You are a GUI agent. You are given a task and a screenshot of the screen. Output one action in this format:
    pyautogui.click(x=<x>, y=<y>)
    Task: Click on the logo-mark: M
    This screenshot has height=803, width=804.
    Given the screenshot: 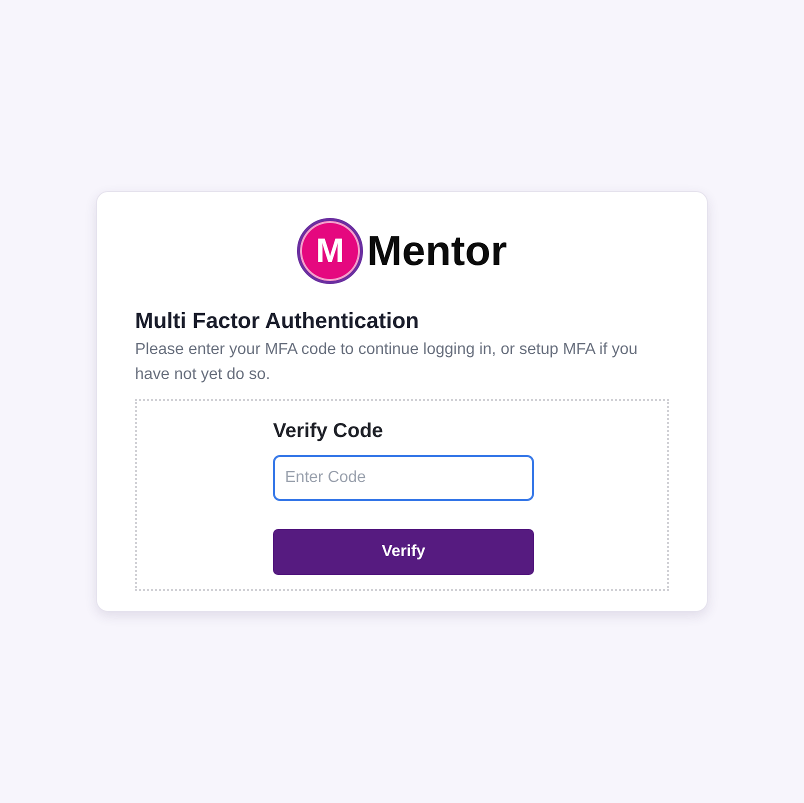 What is the action you would take?
    pyautogui.click(x=330, y=251)
    